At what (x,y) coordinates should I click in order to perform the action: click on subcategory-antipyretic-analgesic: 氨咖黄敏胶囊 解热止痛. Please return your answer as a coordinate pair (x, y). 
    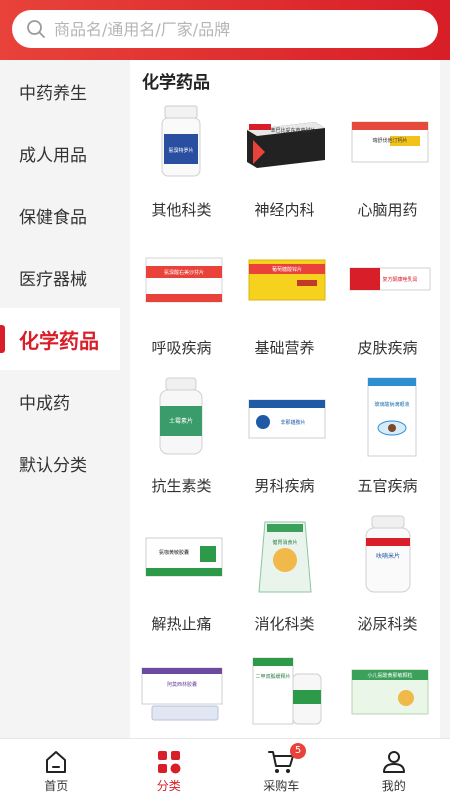
    Looking at the image, I should click on (181, 583).